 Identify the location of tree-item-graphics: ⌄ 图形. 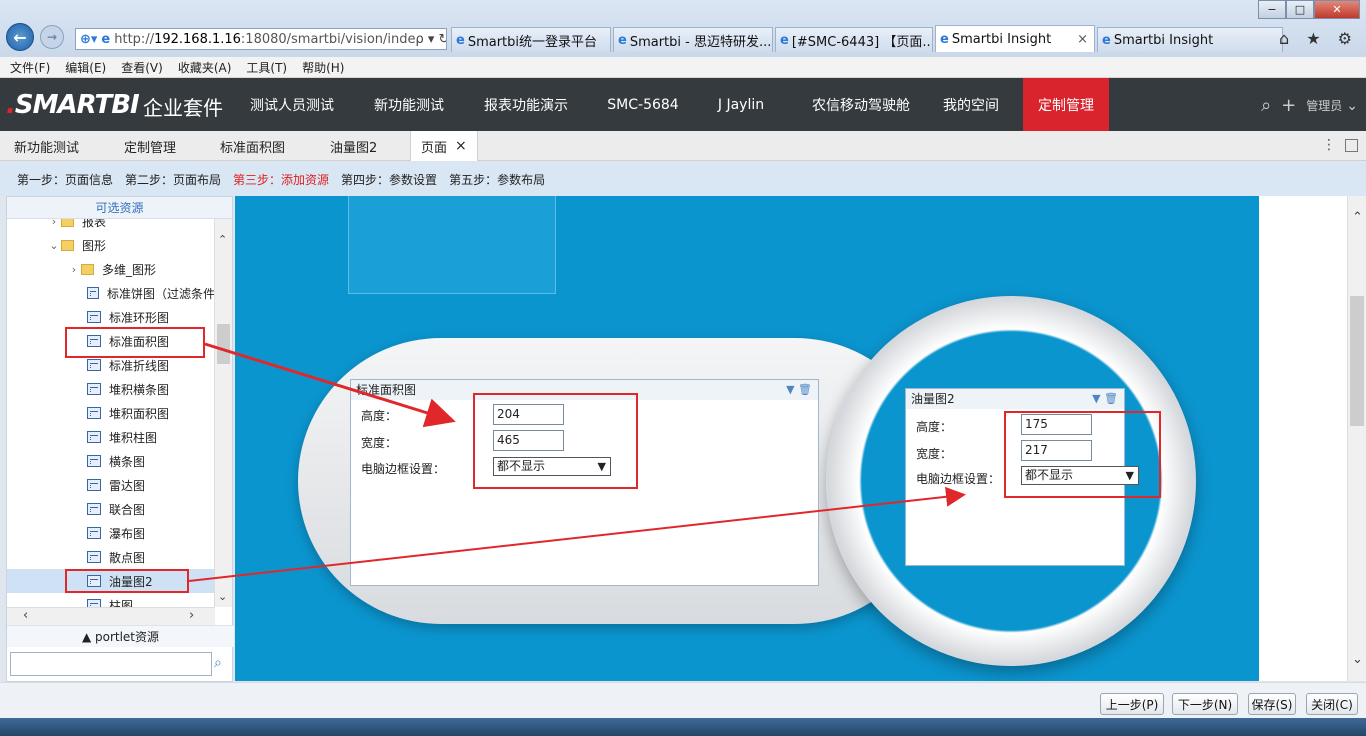
(111, 245).